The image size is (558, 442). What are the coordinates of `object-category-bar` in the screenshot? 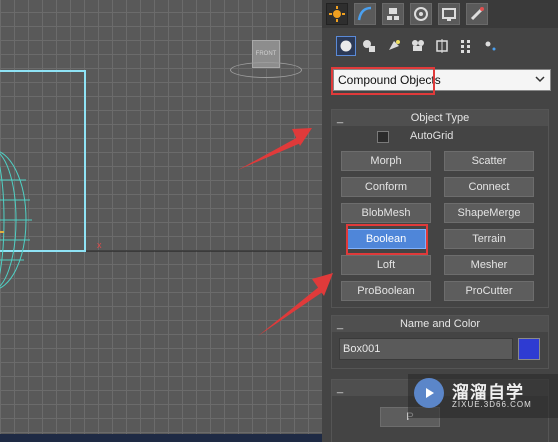 It's located at (438, 46).